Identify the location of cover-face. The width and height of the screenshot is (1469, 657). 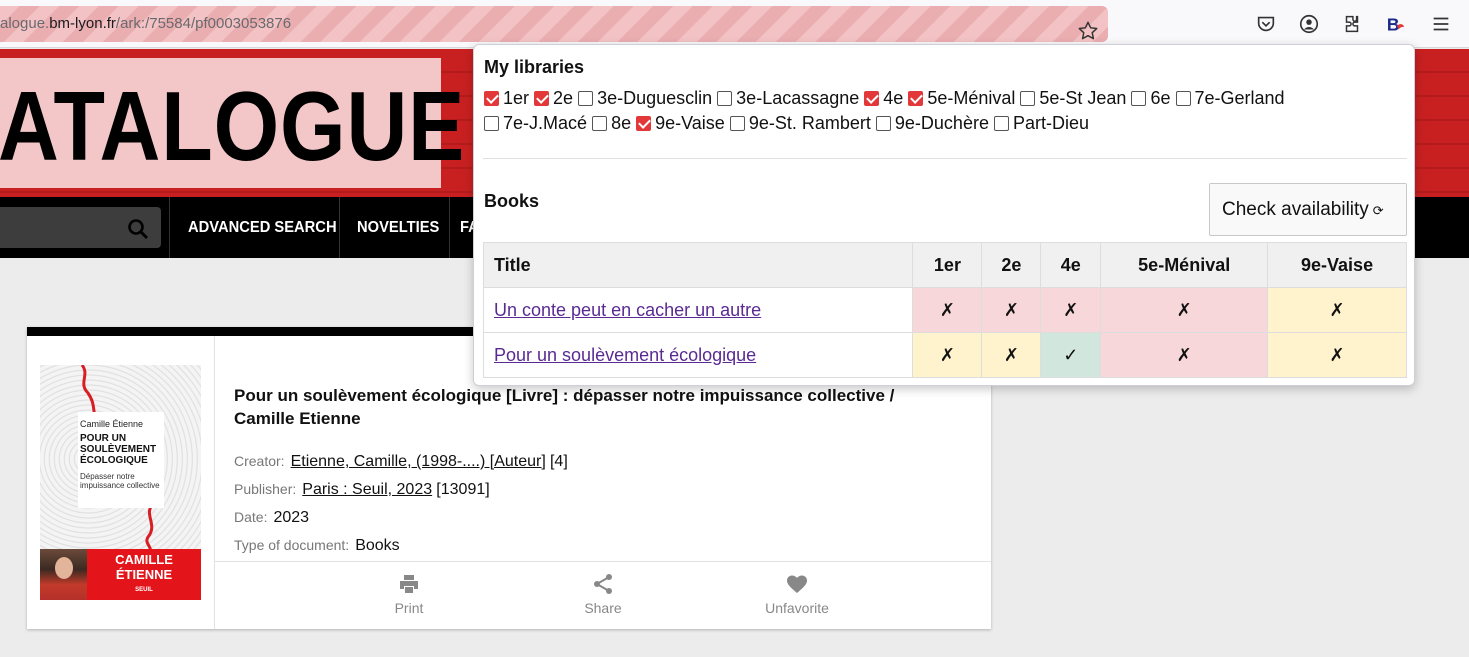
(64, 568).